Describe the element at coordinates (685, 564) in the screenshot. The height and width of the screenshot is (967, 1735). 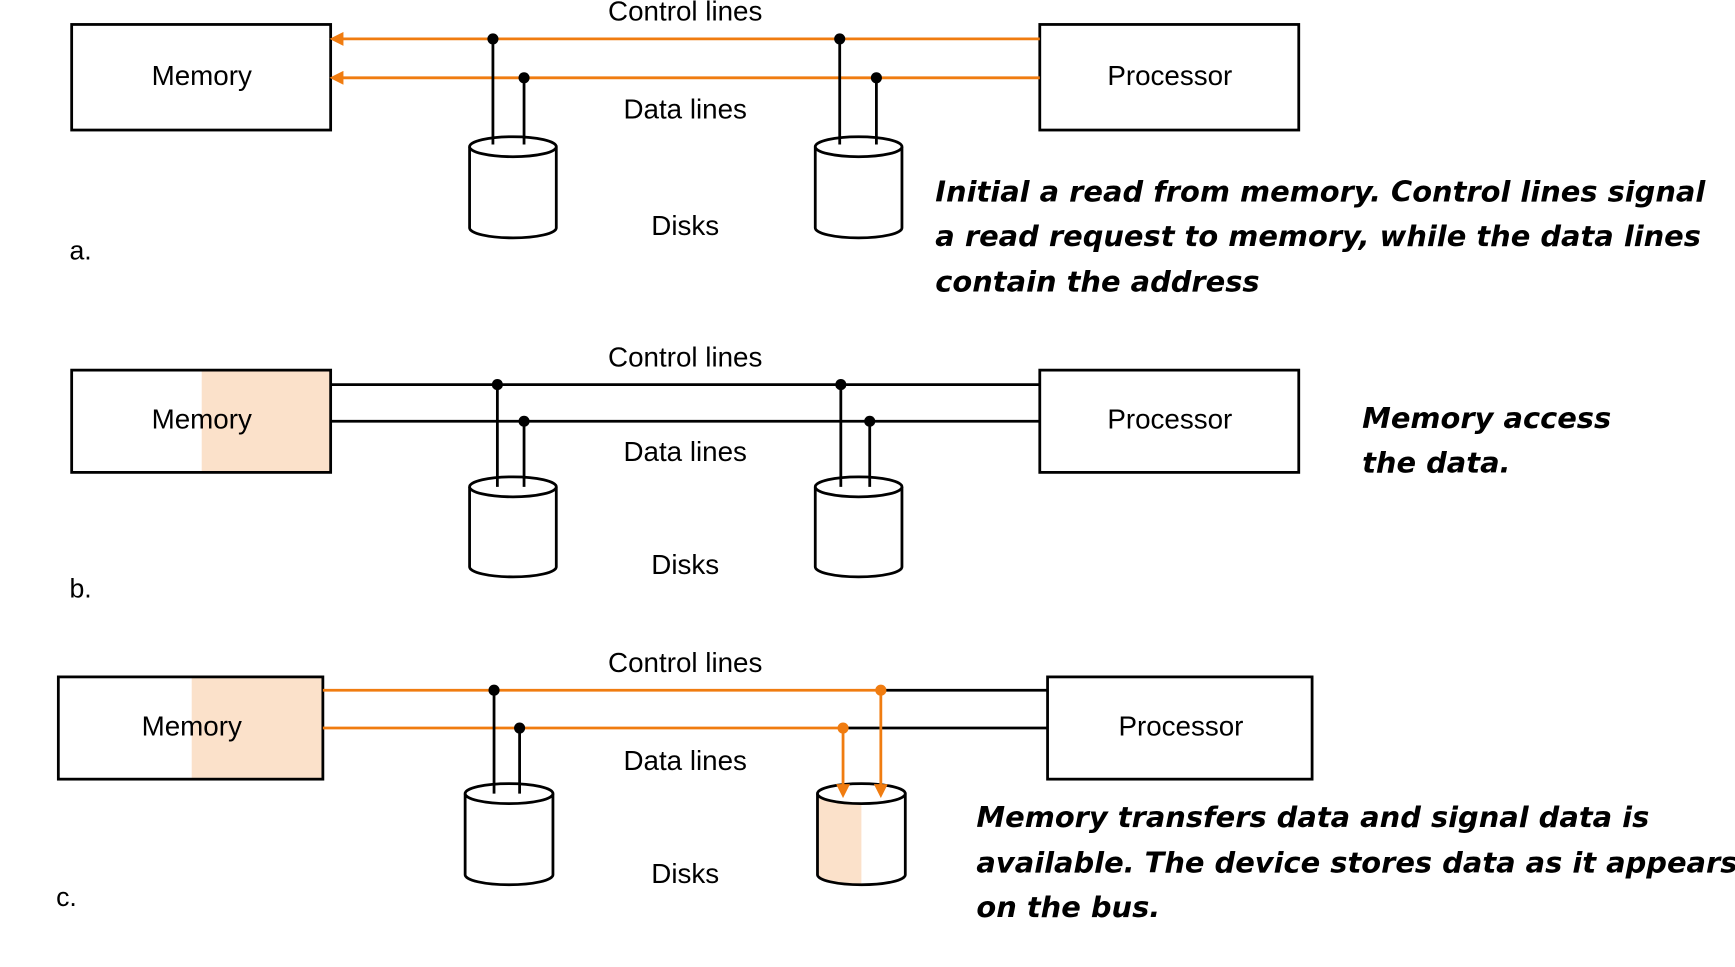
I see `disks-label-b: Disks` at that location.